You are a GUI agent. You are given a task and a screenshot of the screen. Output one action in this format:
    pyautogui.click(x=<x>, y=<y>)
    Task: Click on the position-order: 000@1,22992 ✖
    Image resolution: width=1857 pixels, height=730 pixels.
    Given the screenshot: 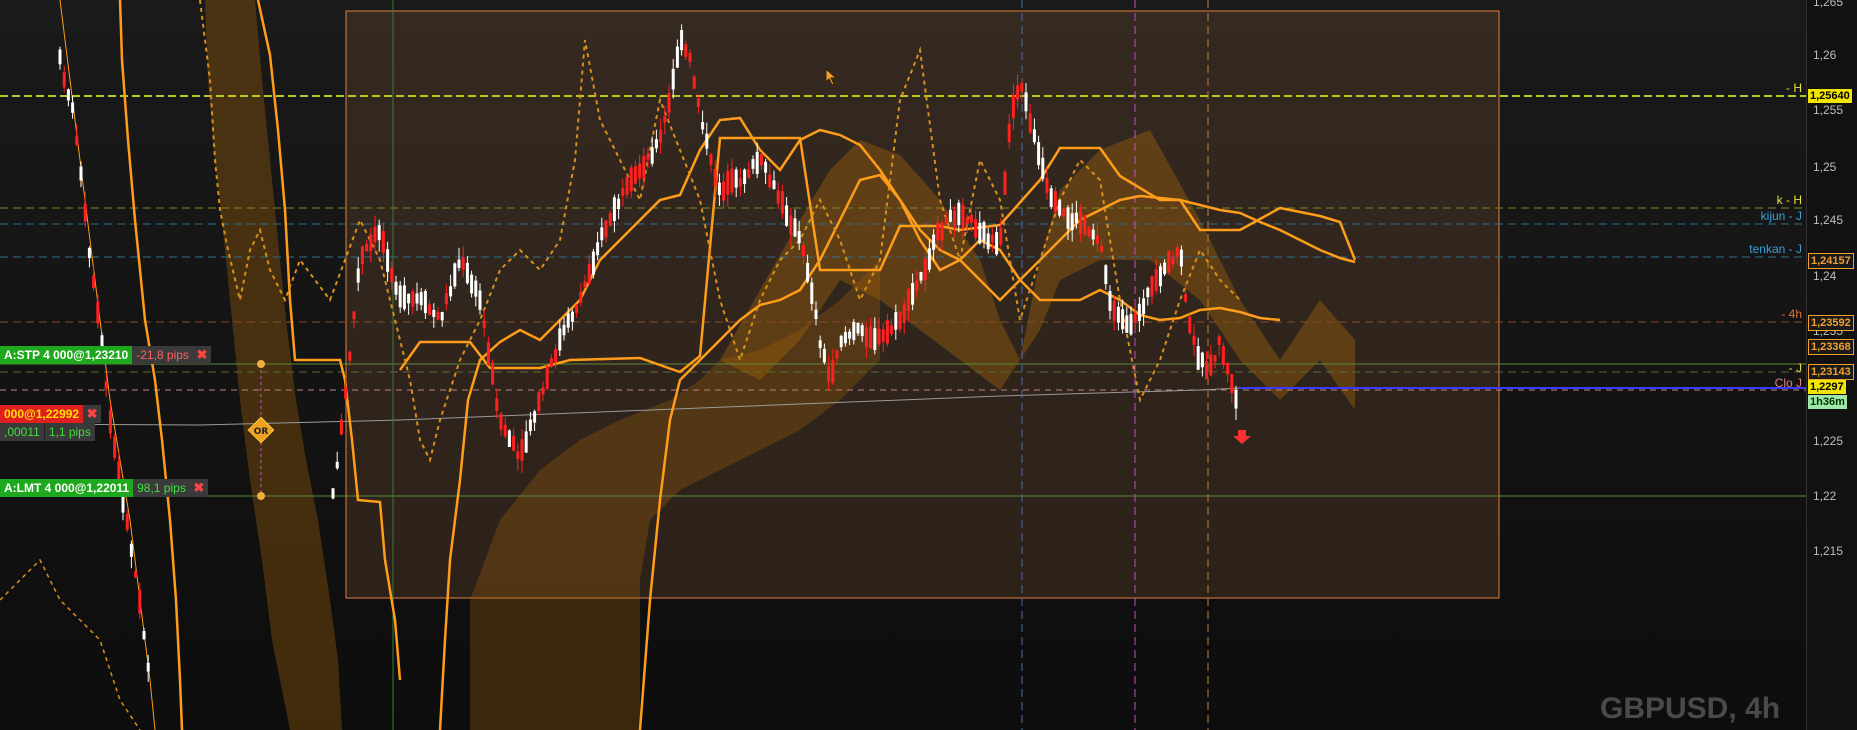 What is the action you would take?
    pyautogui.click(x=51, y=414)
    